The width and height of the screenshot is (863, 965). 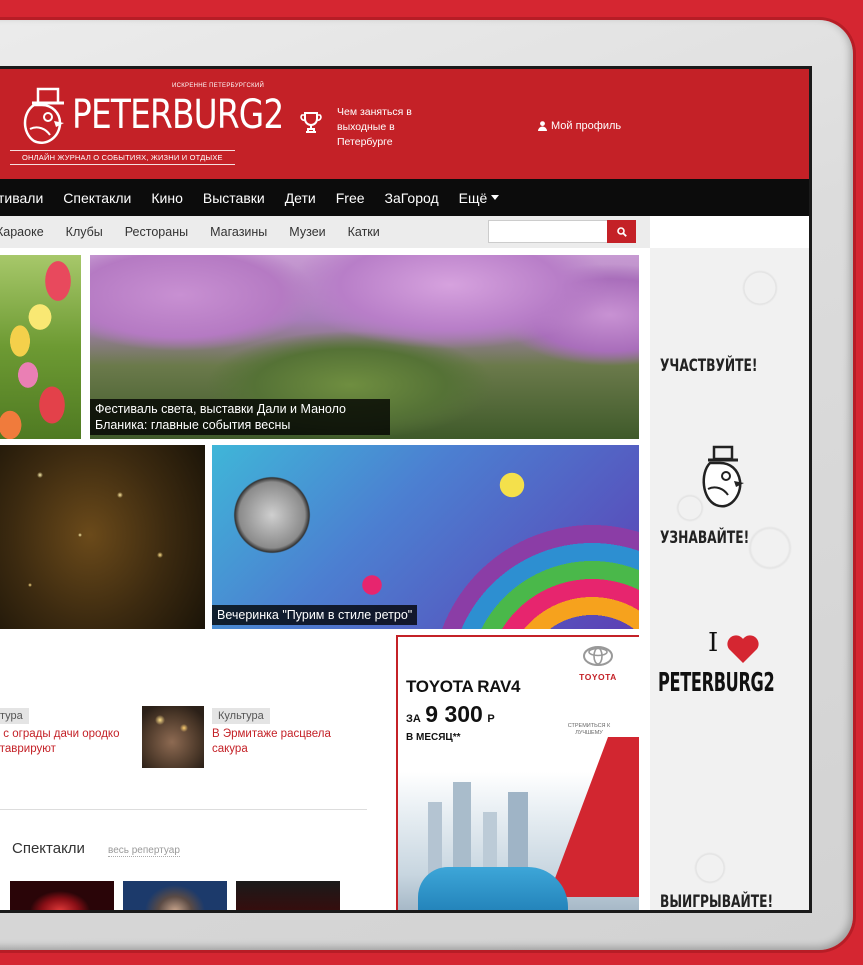 I want to click on party-photo-tile: Вечеринка "Пурим в стиле ретро", so click(x=425, y=537).